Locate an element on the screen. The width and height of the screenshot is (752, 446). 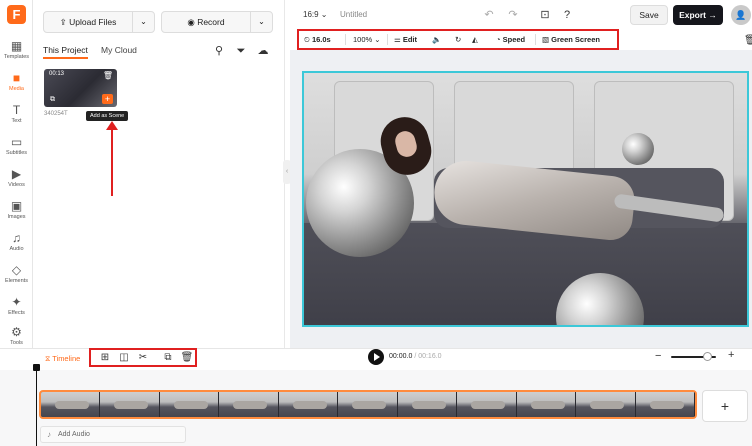
duration-control: ⏲ 16.0s is located at coordinates (317, 39).